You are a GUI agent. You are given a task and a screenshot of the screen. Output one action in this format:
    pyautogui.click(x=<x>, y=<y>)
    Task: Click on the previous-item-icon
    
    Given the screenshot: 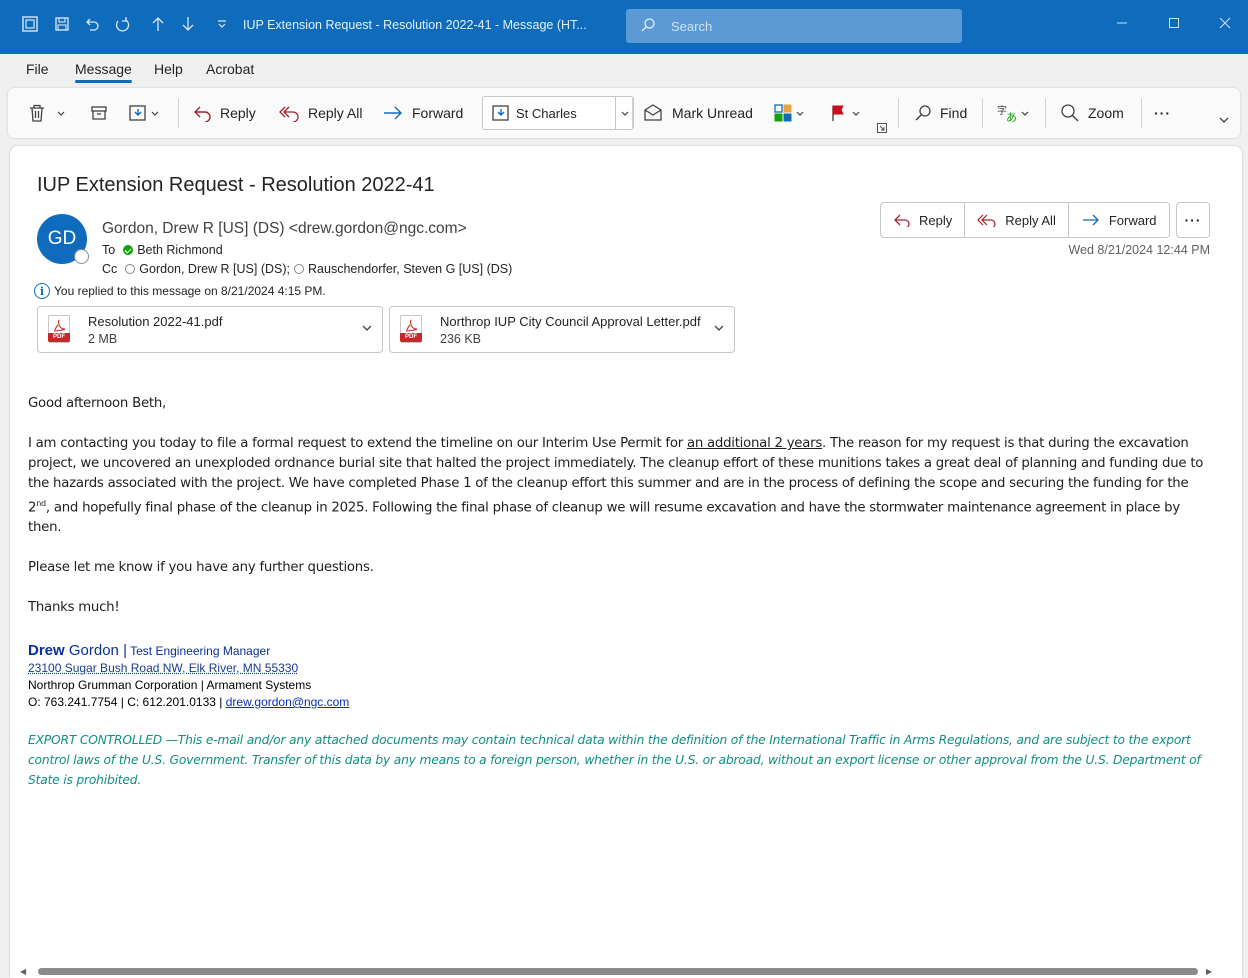 What is the action you would take?
    pyautogui.click(x=158, y=24)
    